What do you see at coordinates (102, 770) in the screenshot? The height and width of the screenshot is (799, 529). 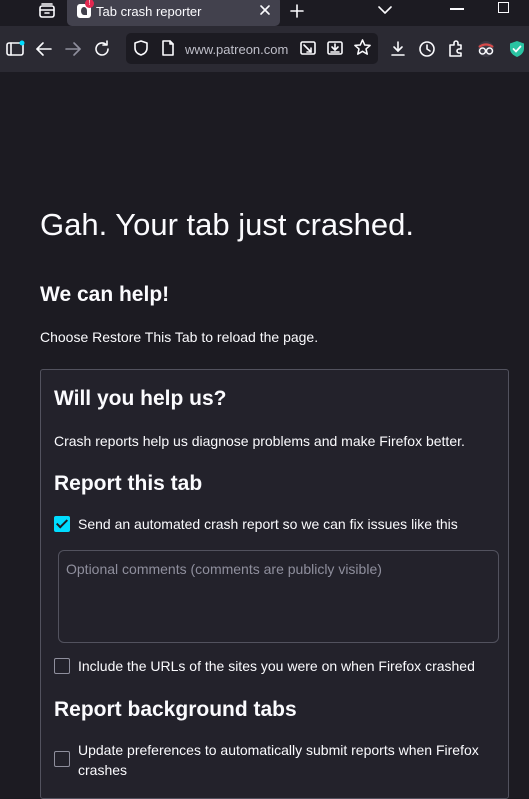 I see `auto-submit-label-line2: crashes` at bounding box center [102, 770].